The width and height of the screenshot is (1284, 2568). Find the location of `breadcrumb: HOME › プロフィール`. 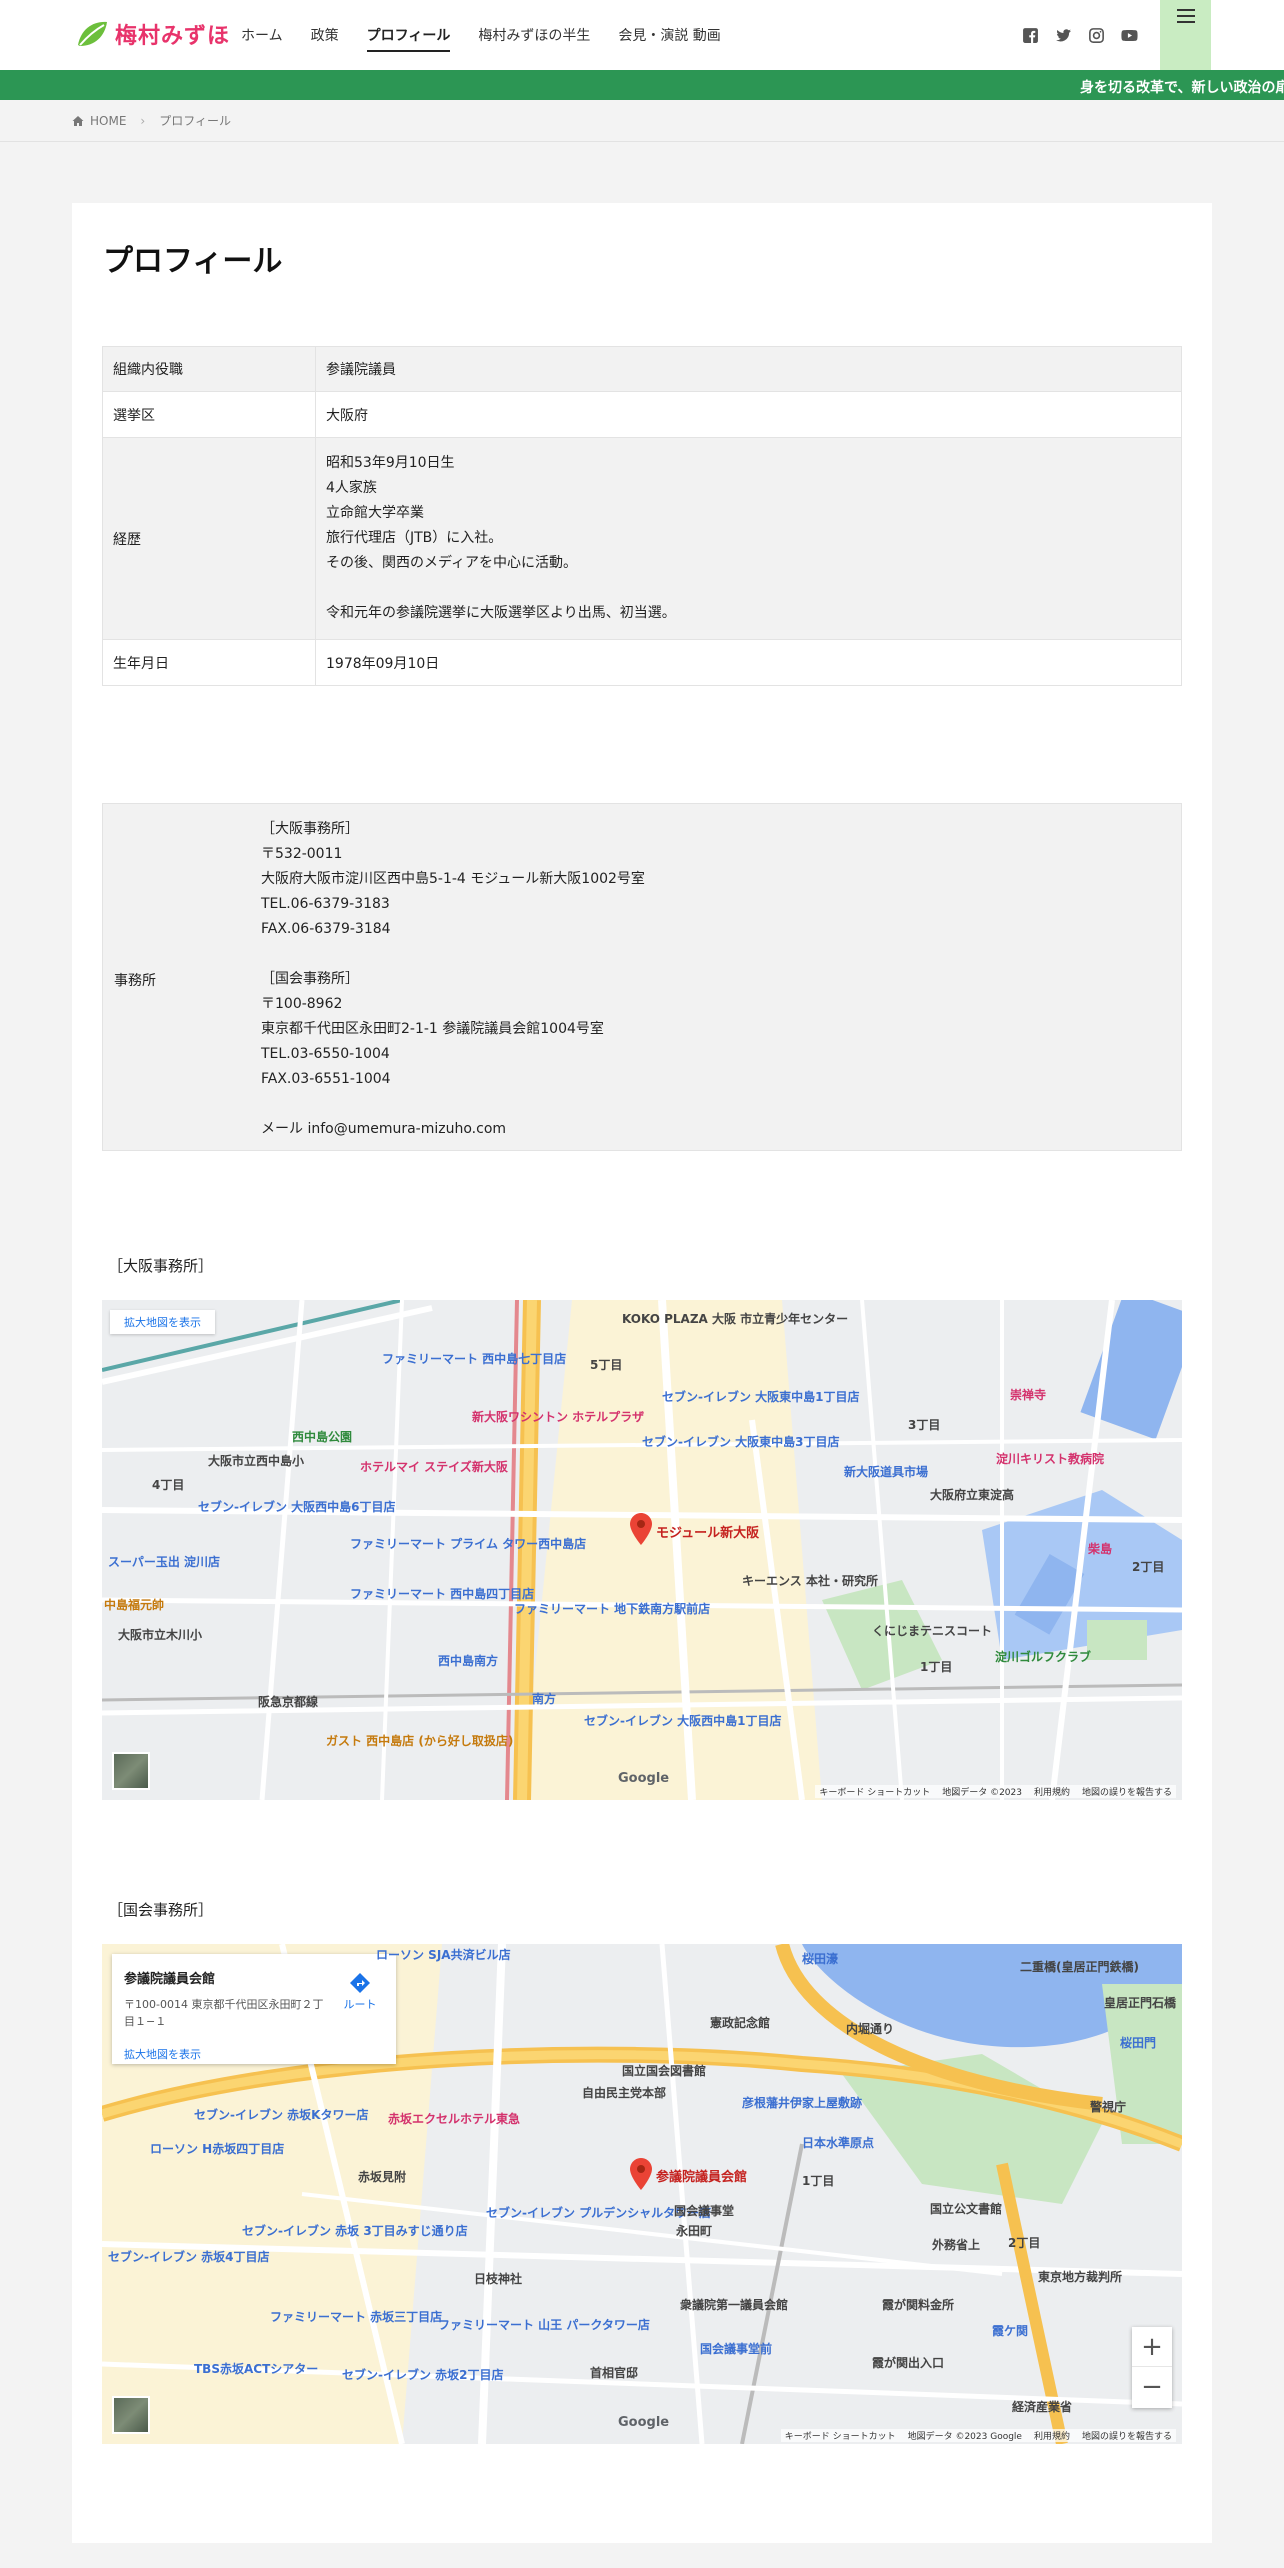

breadcrumb: HOME › プロフィール is located at coordinates (642, 121).